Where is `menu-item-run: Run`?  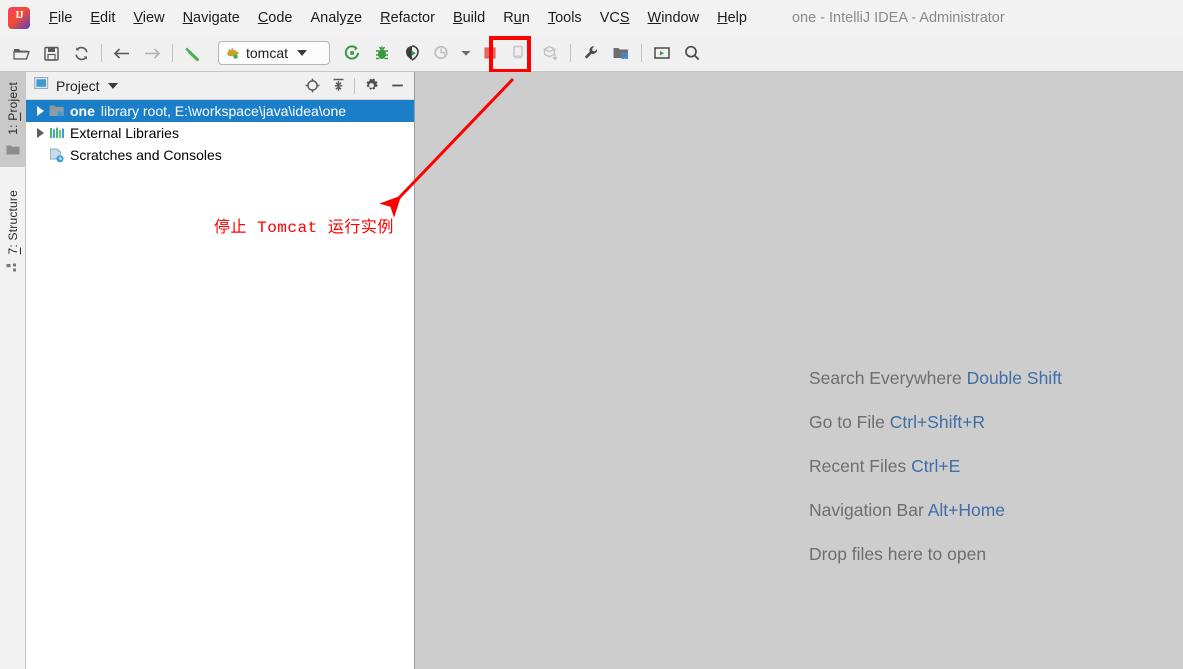
menu-item-run: Run is located at coordinates (516, 18).